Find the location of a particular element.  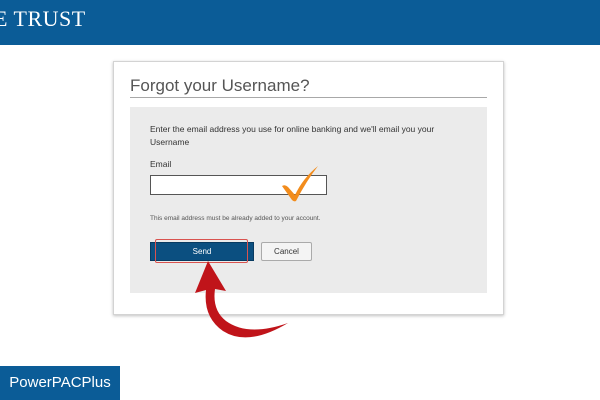

page-title: Forgot your Username? is located at coordinates (220, 85).